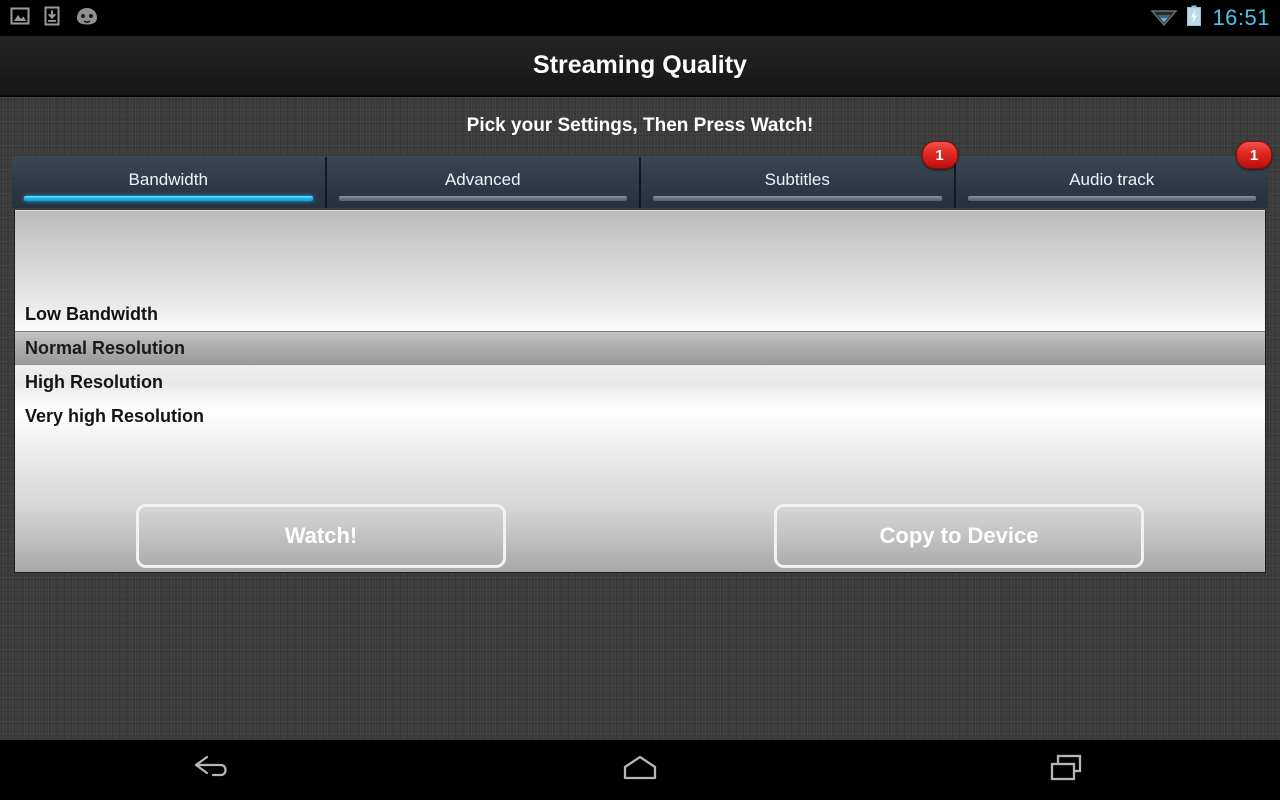 This screenshot has width=1280, height=800. Describe the element at coordinates (91, 314) in the screenshot. I see `list-item-label: Low Bandwidth` at that location.